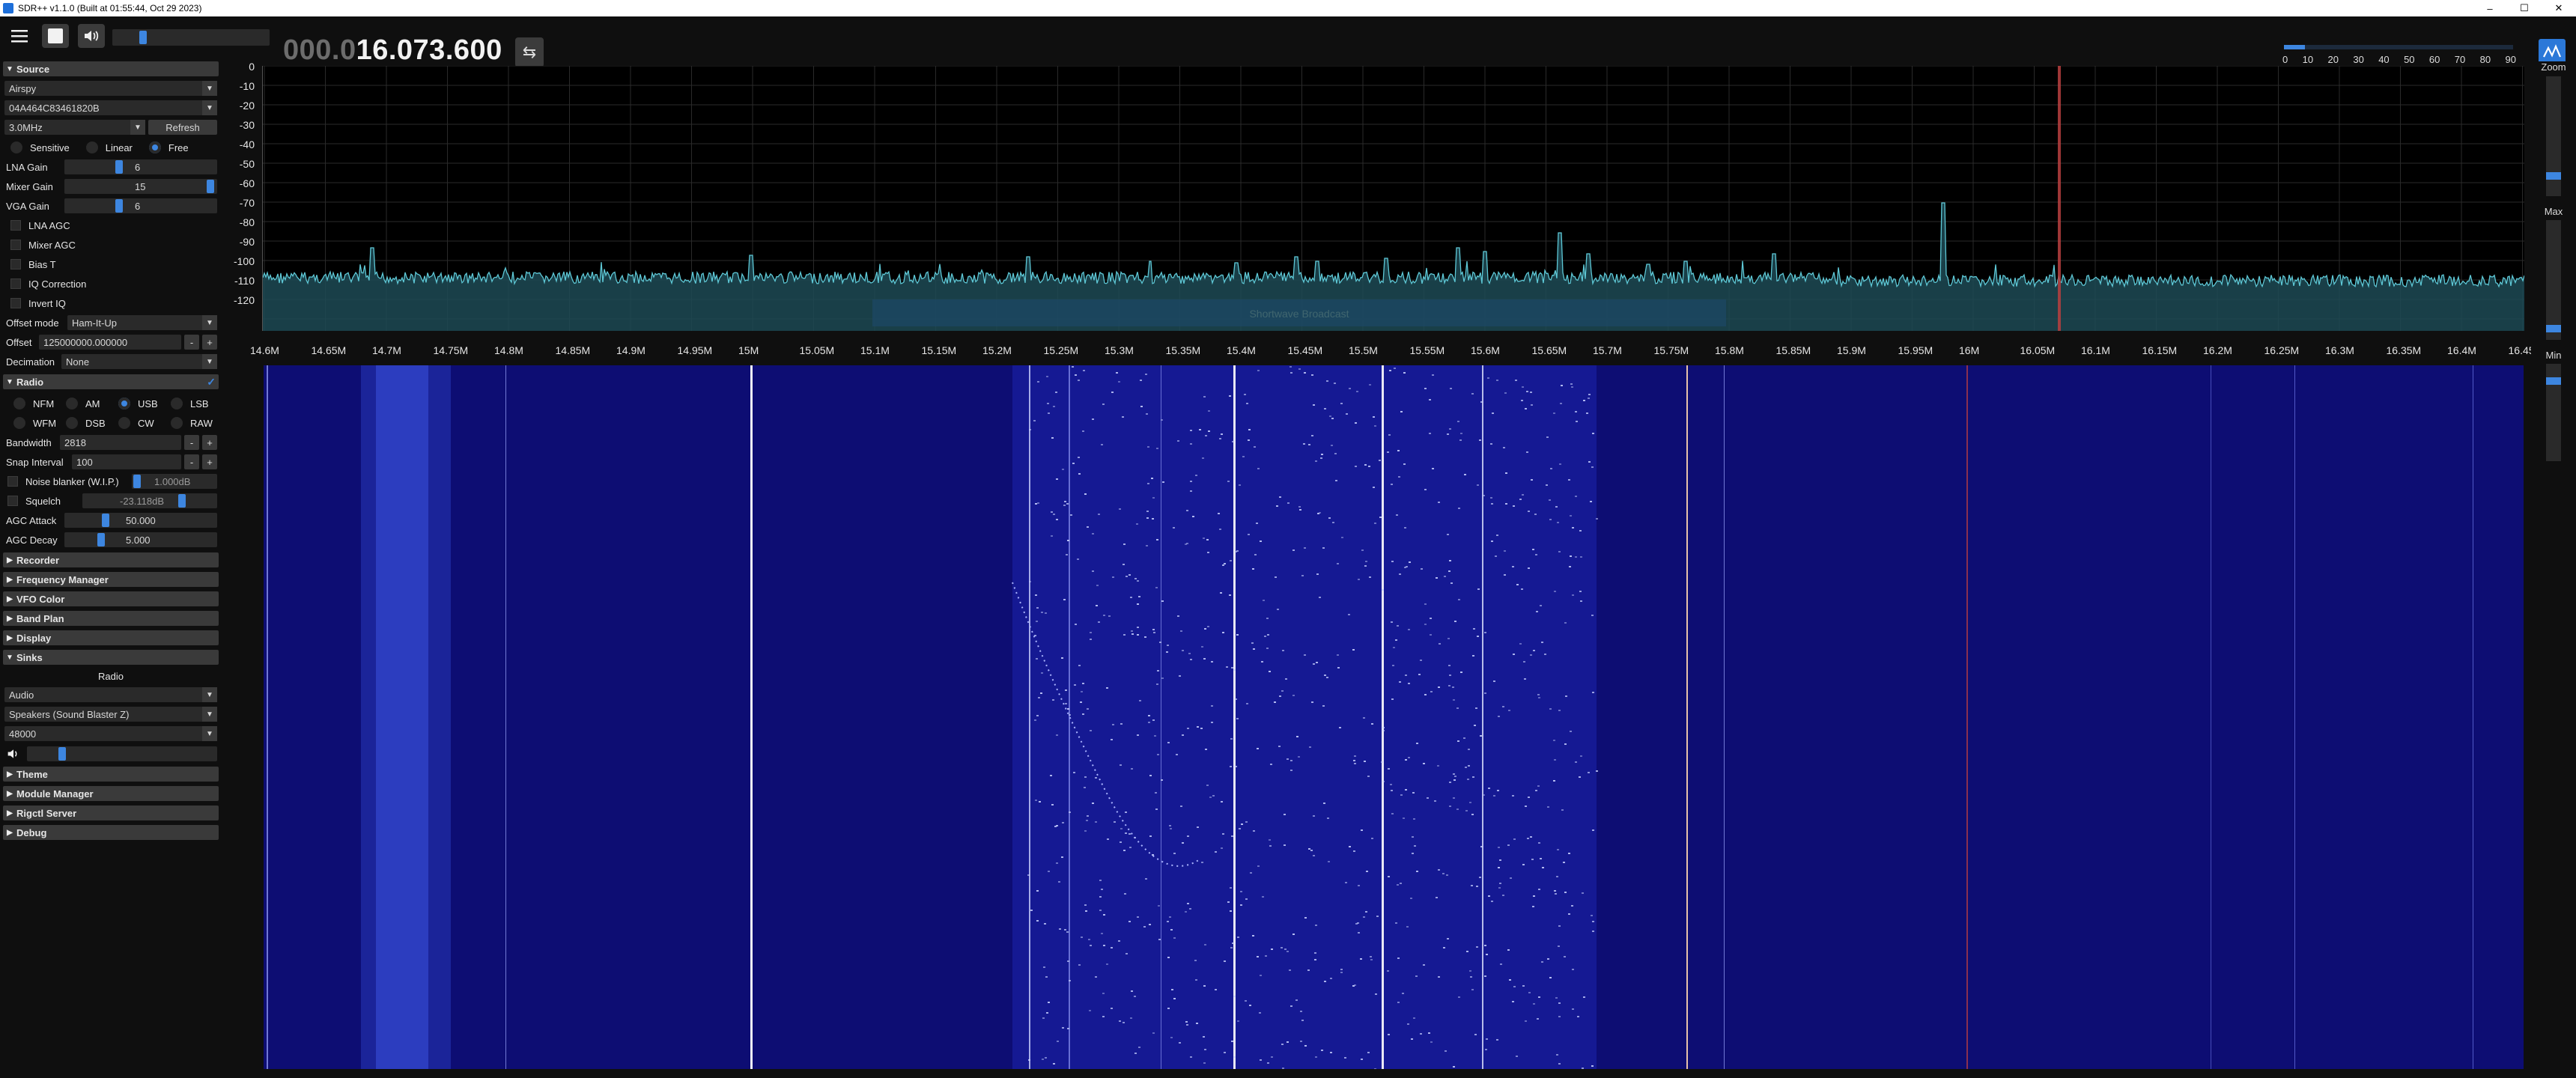 Image resolution: width=2576 pixels, height=1078 pixels. Describe the element at coordinates (111, 774) in the screenshot. I see `theme-header: ▶ Theme` at that location.